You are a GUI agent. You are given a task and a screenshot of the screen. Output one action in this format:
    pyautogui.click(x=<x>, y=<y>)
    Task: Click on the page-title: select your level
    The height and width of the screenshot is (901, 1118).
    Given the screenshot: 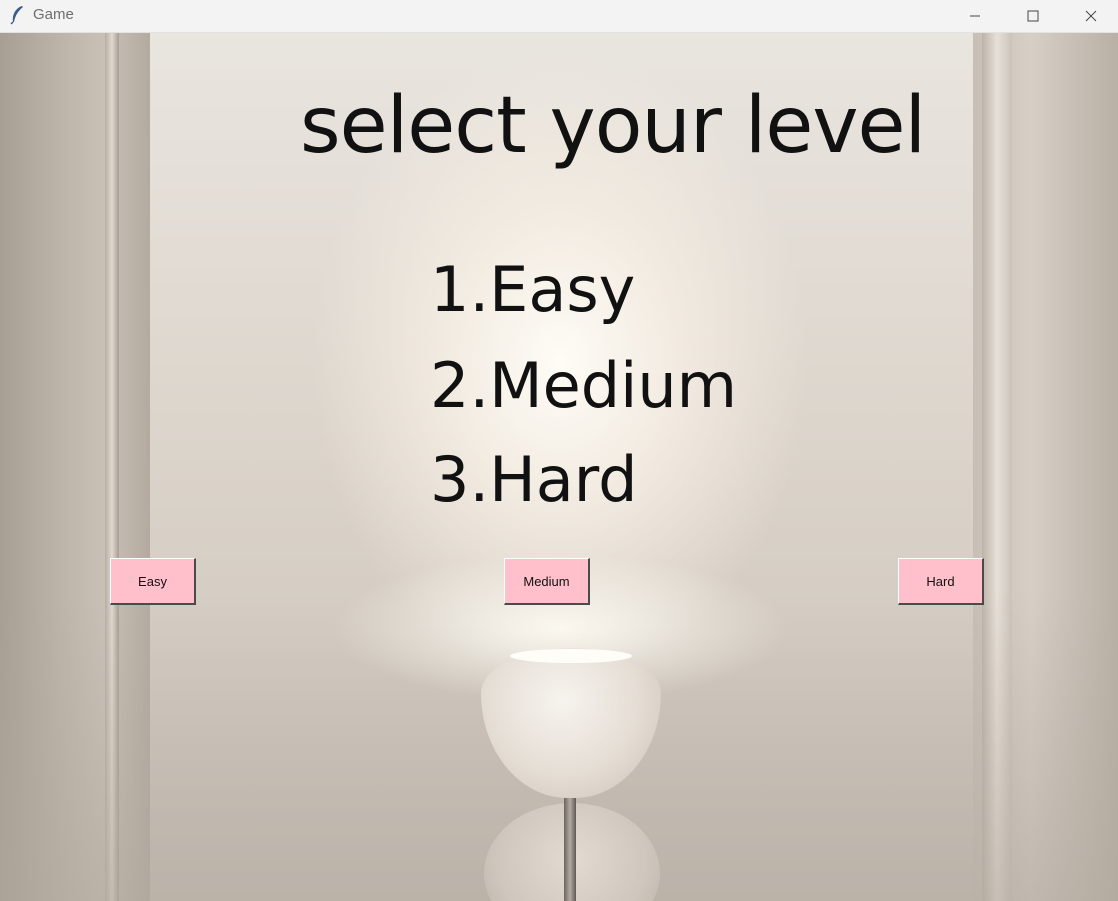 What is the action you would take?
    pyautogui.click(x=613, y=126)
    